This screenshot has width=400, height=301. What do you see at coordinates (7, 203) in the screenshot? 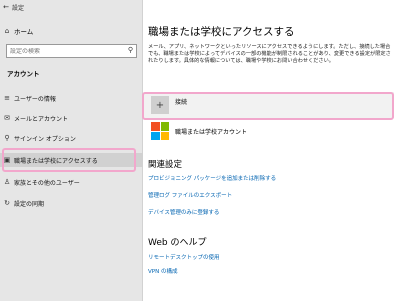
I see `sync-icon: ↻` at bounding box center [7, 203].